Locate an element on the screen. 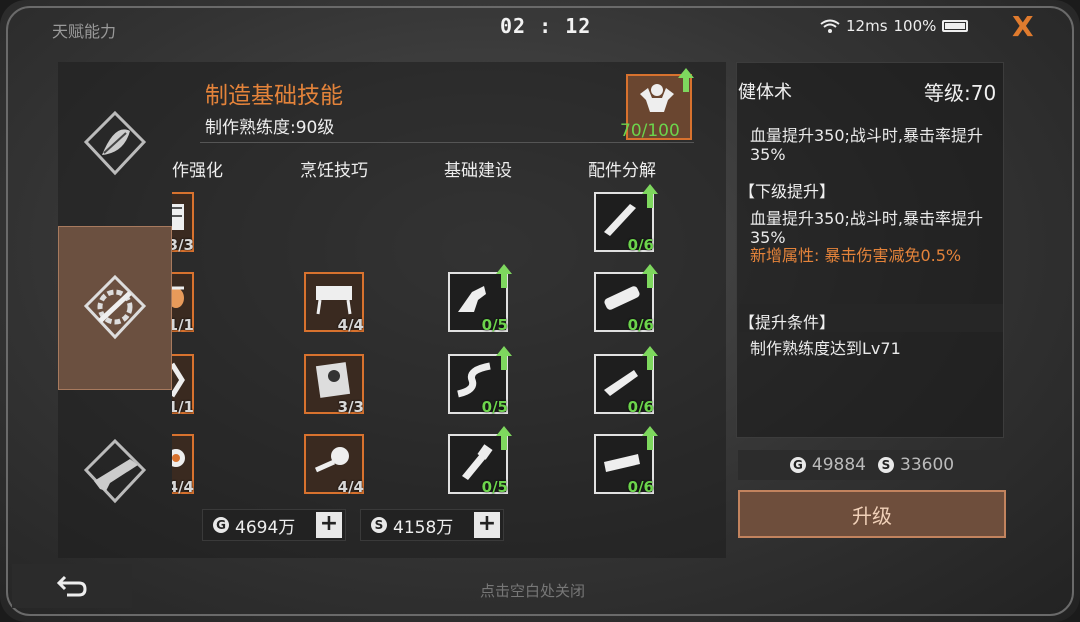 The width and height of the screenshot is (1080, 622). plate-icon is located at coordinates (622, 463).